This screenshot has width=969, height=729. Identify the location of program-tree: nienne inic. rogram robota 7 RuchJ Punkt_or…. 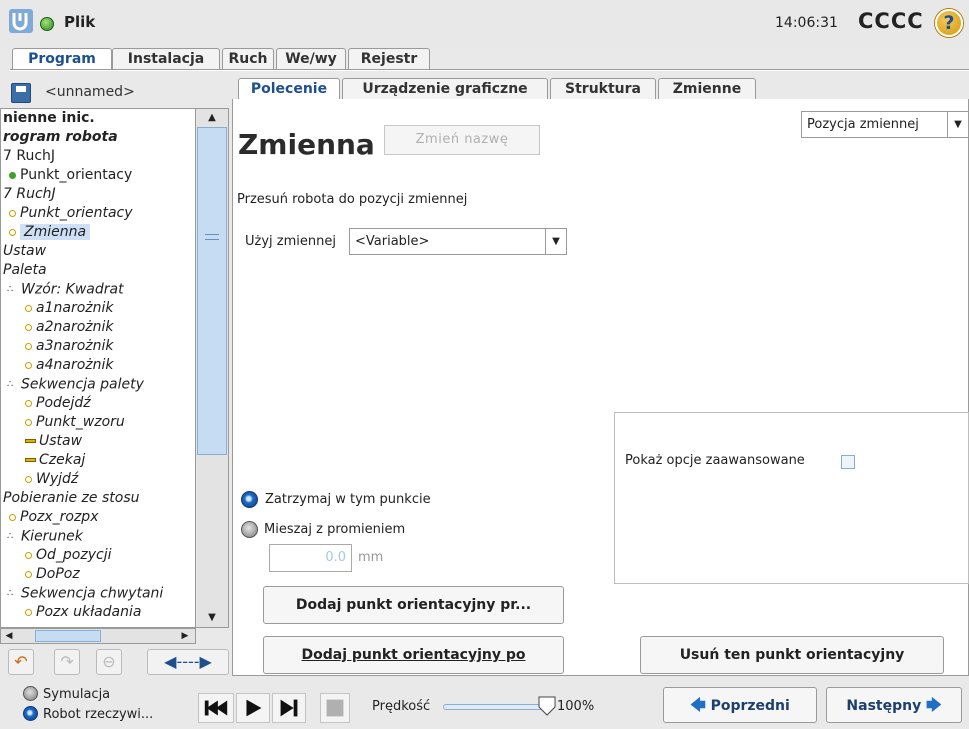
(98, 368).